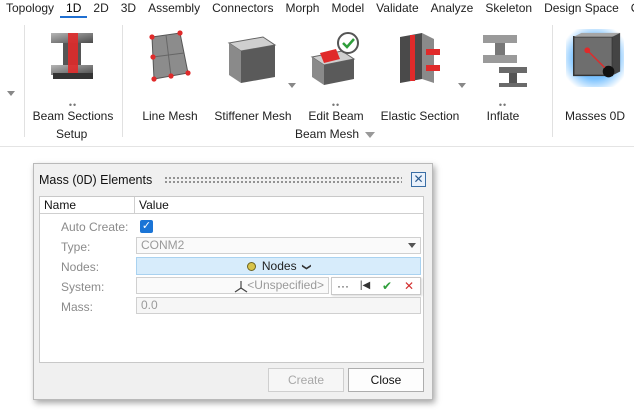 The width and height of the screenshot is (634, 410). What do you see at coordinates (452, 9) in the screenshot?
I see `menu-analyze: Analyze` at bounding box center [452, 9].